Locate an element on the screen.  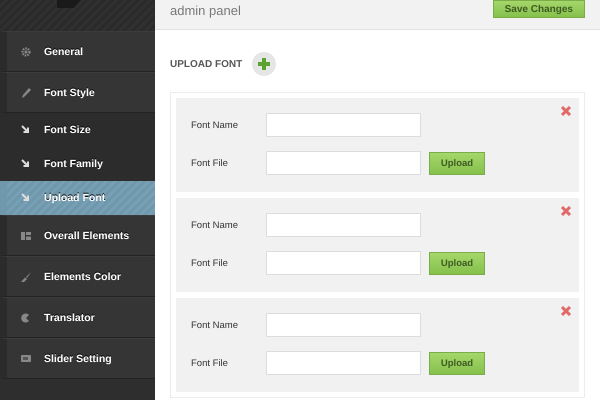
monitor-icon is located at coordinates (26, 358).